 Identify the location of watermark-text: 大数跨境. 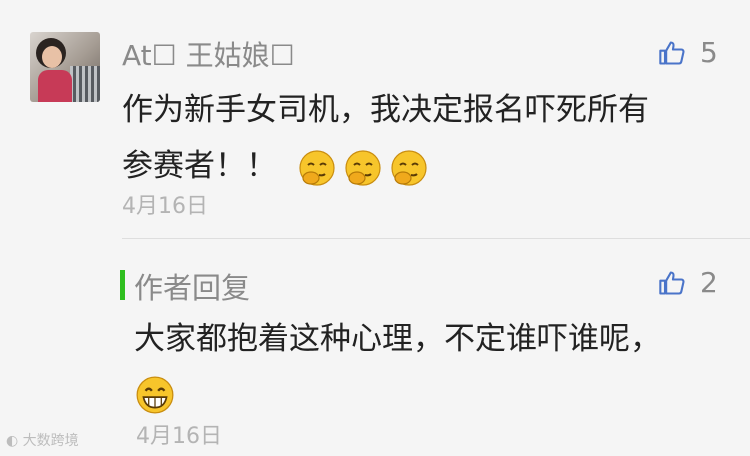
(50, 441).